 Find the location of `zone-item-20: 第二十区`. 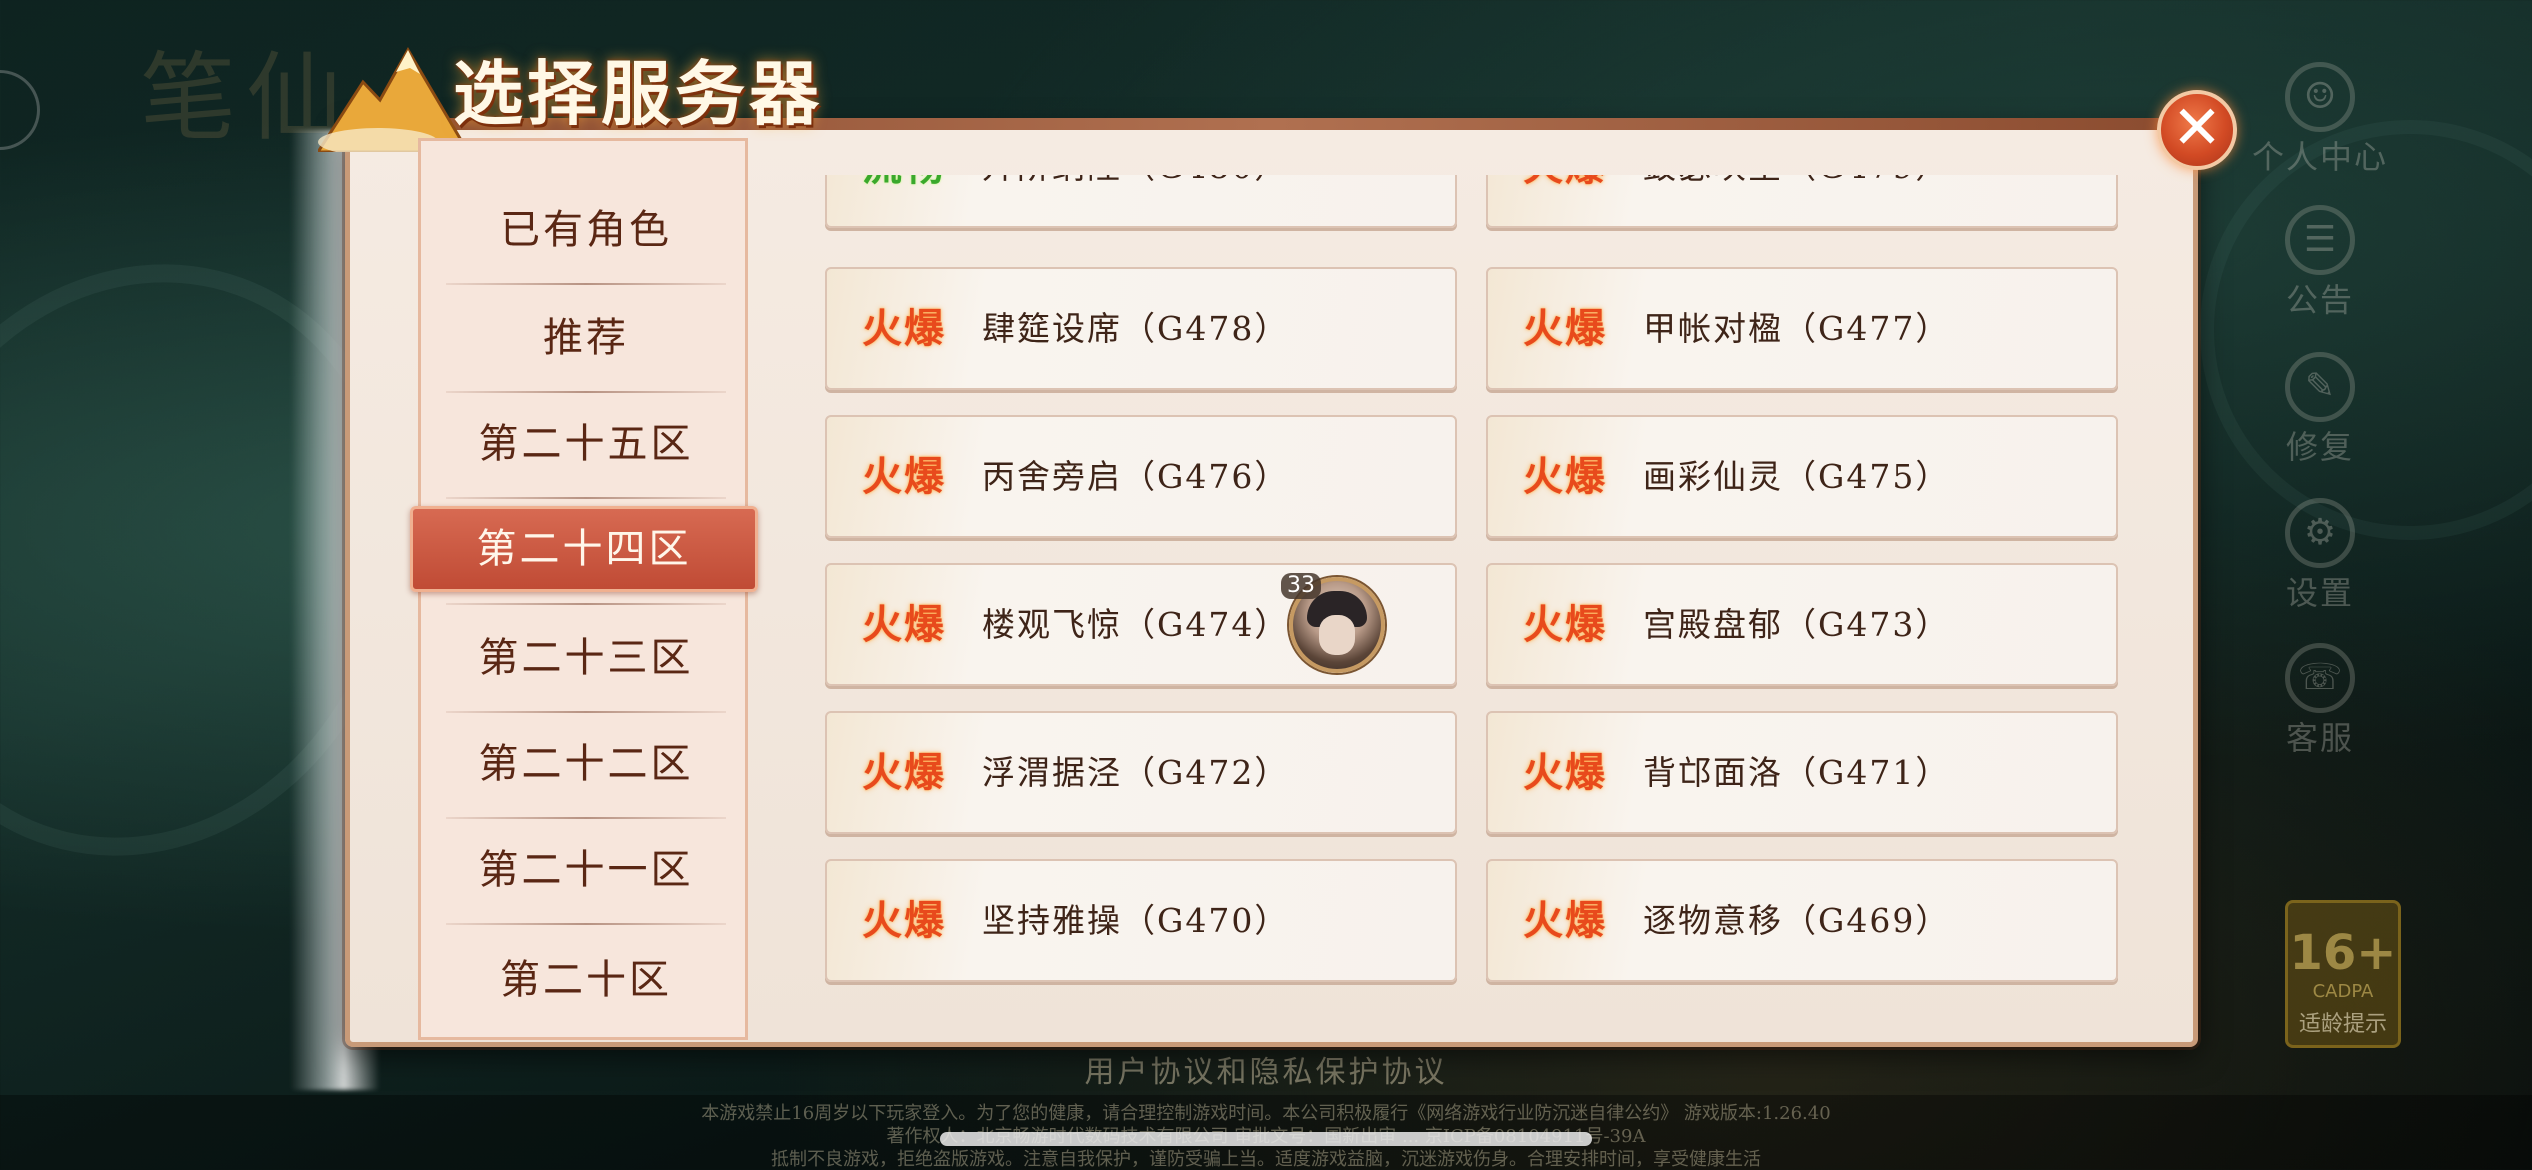

zone-item-20: 第二十区 is located at coordinates (583, 980).